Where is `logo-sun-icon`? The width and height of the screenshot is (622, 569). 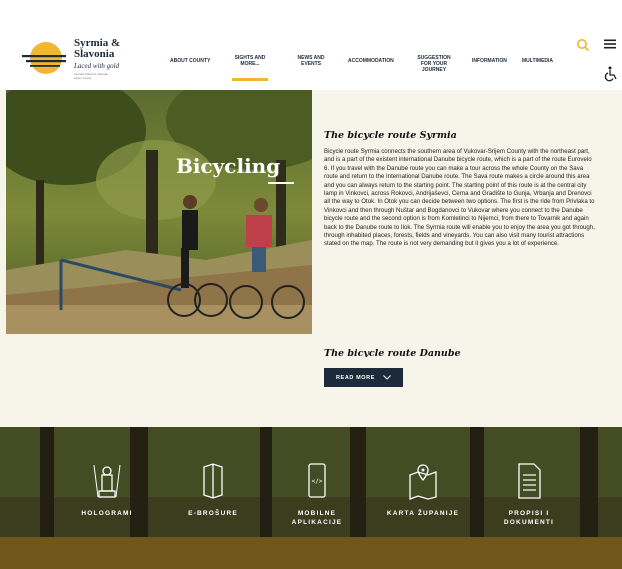 logo-sun-icon is located at coordinates (44, 58).